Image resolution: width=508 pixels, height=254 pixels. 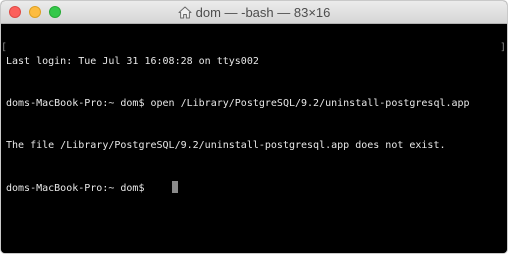 I want to click on selection-right-bracket: ], so click(x=503, y=47).